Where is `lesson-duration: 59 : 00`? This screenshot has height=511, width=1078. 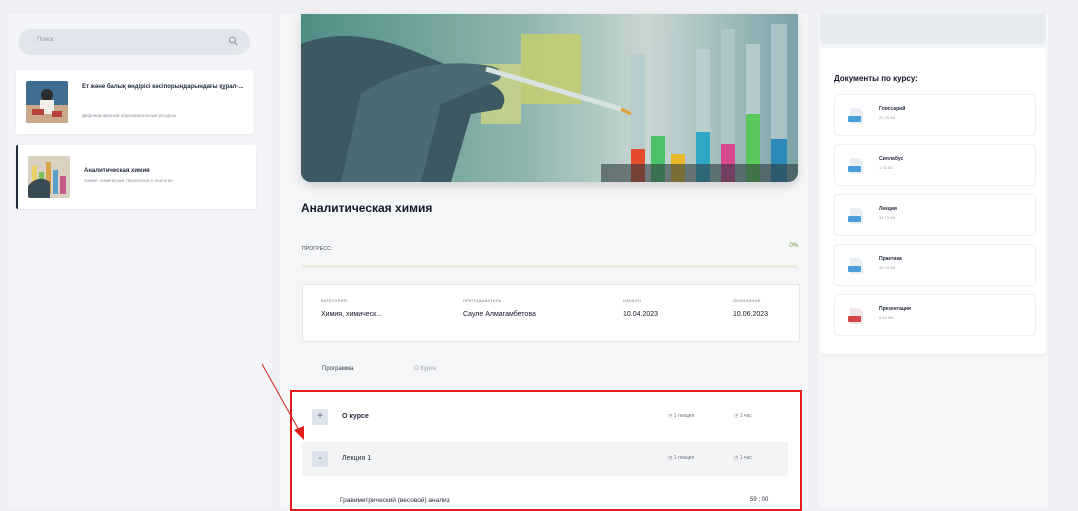 lesson-duration: 59 : 00 is located at coordinates (759, 500).